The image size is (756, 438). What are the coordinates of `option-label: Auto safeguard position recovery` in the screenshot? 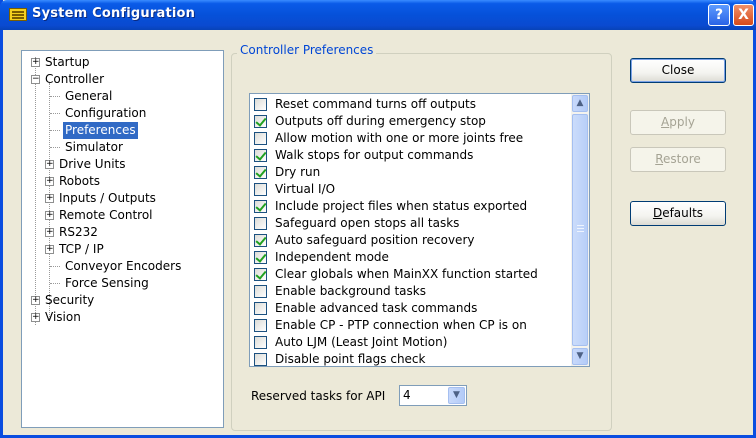 It's located at (375, 240).